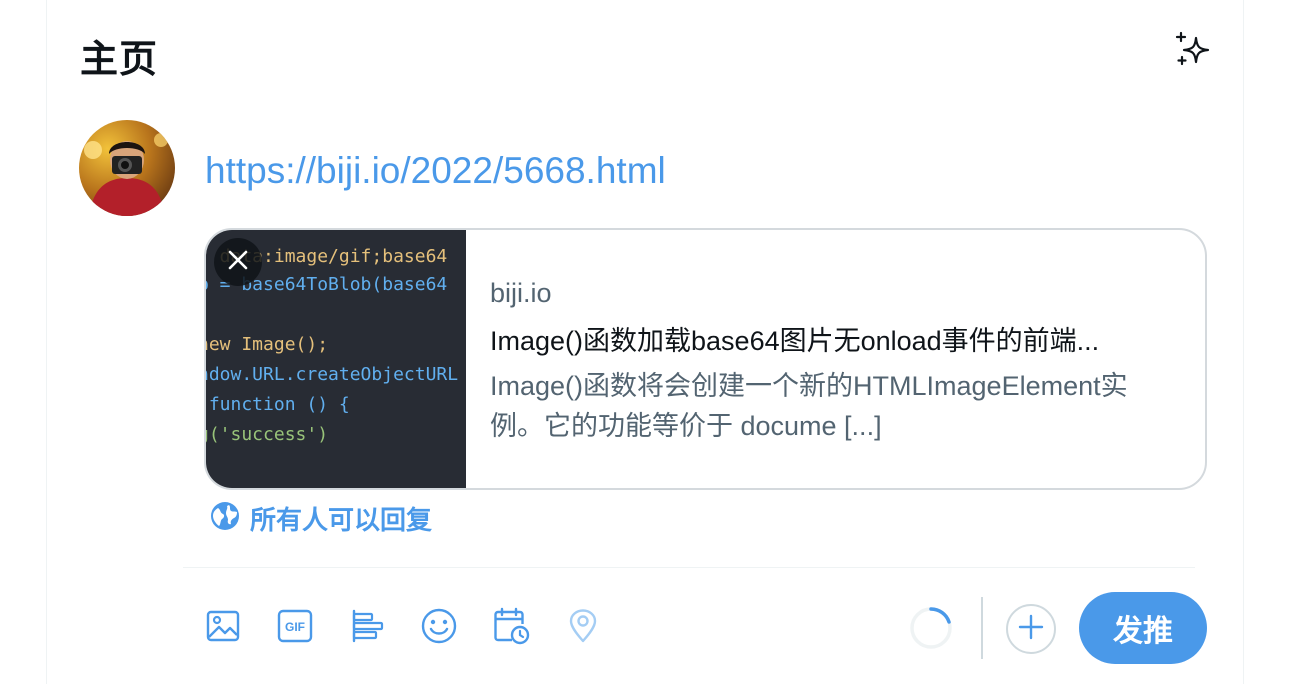 The image size is (1290, 684). Describe the element at coordinates (982, 628) in the screenshot. I see `toolbar-divider` at that location.